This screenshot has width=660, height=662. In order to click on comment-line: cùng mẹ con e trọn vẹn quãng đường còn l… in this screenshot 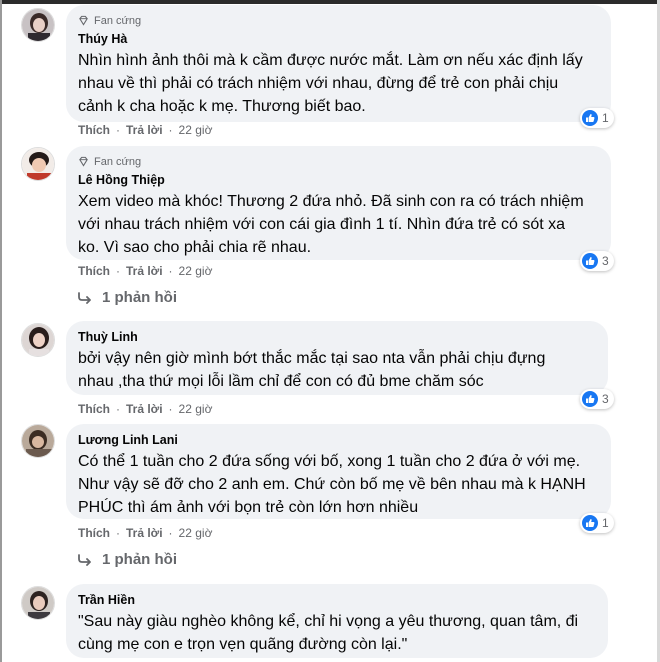, I will do `click(243, 644)`.